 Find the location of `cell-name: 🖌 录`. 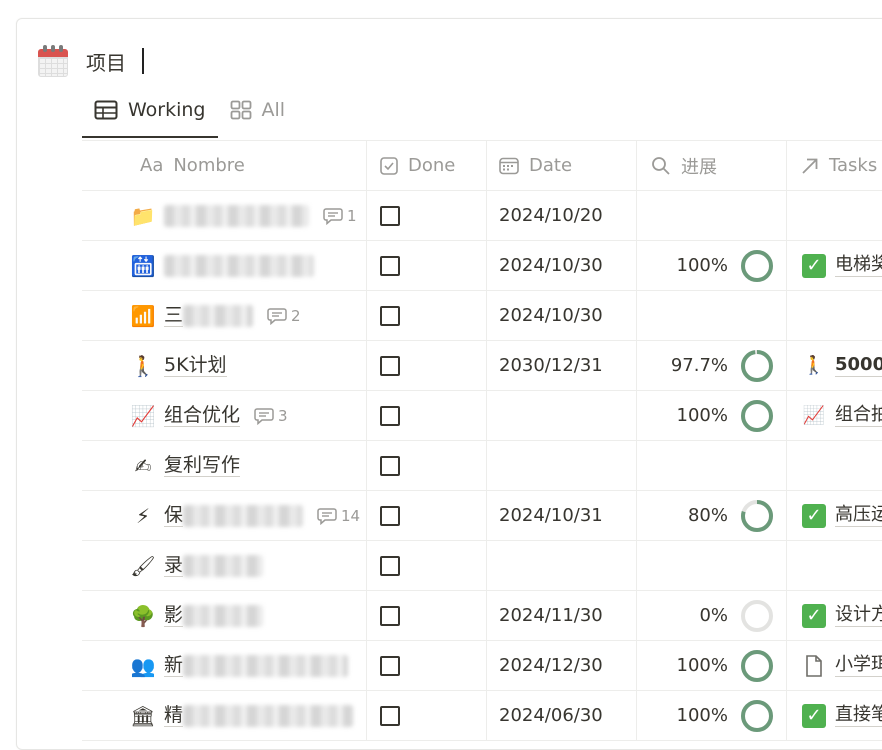

cell-name: 🖌 录 is located at coordinates (224, 565).